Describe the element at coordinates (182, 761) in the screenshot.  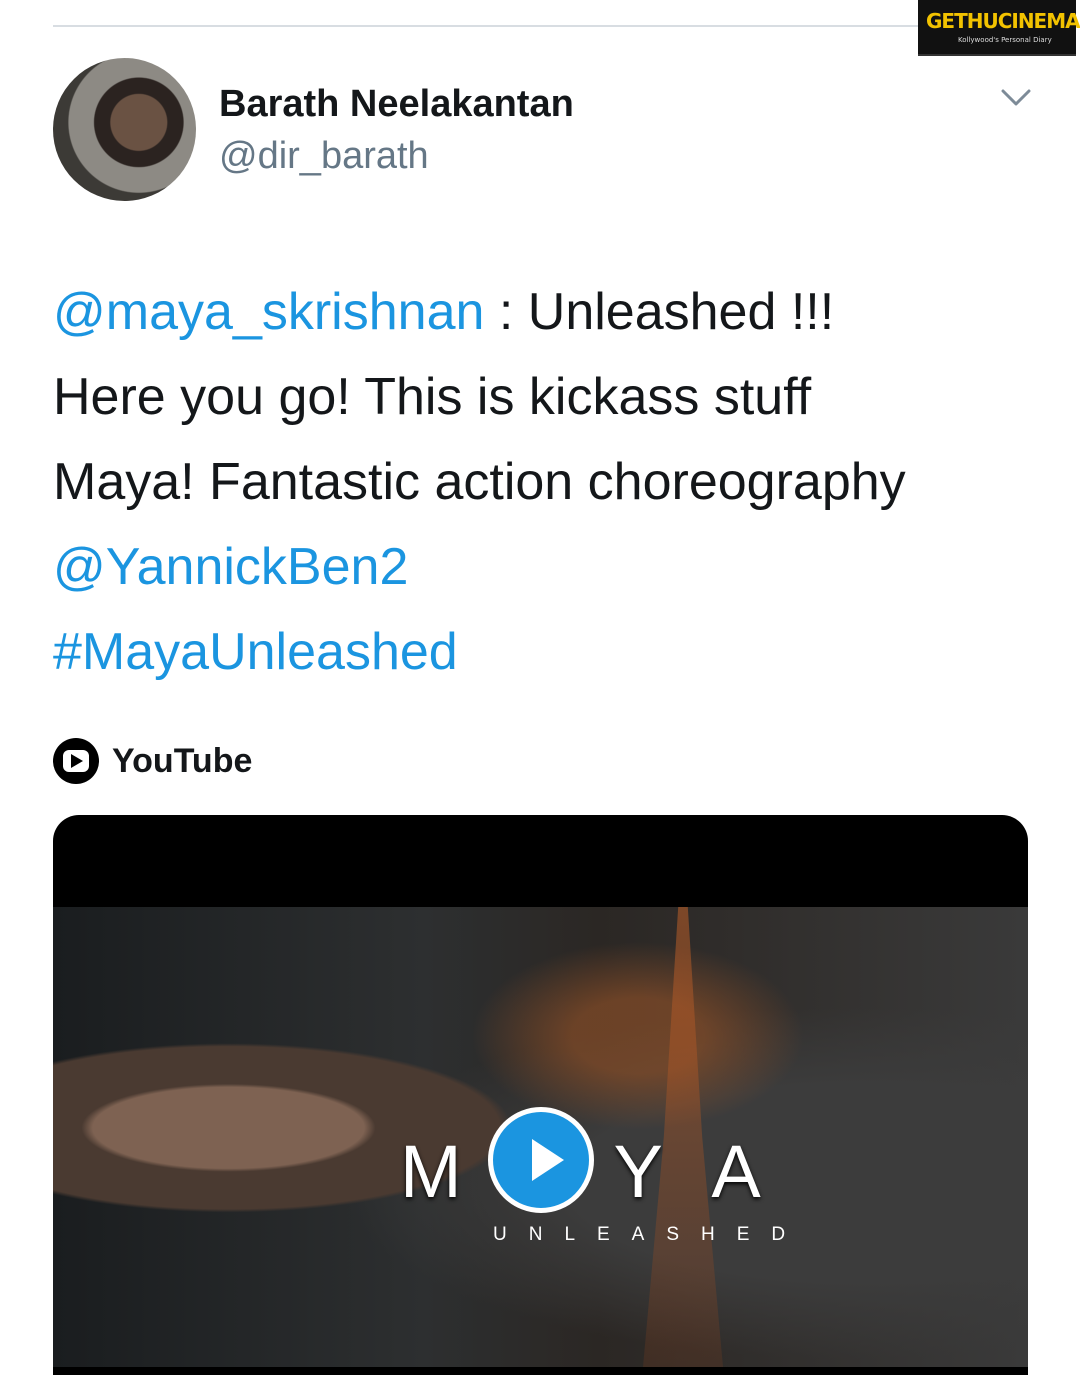
I see `youtube-label: YouTube` at that location.